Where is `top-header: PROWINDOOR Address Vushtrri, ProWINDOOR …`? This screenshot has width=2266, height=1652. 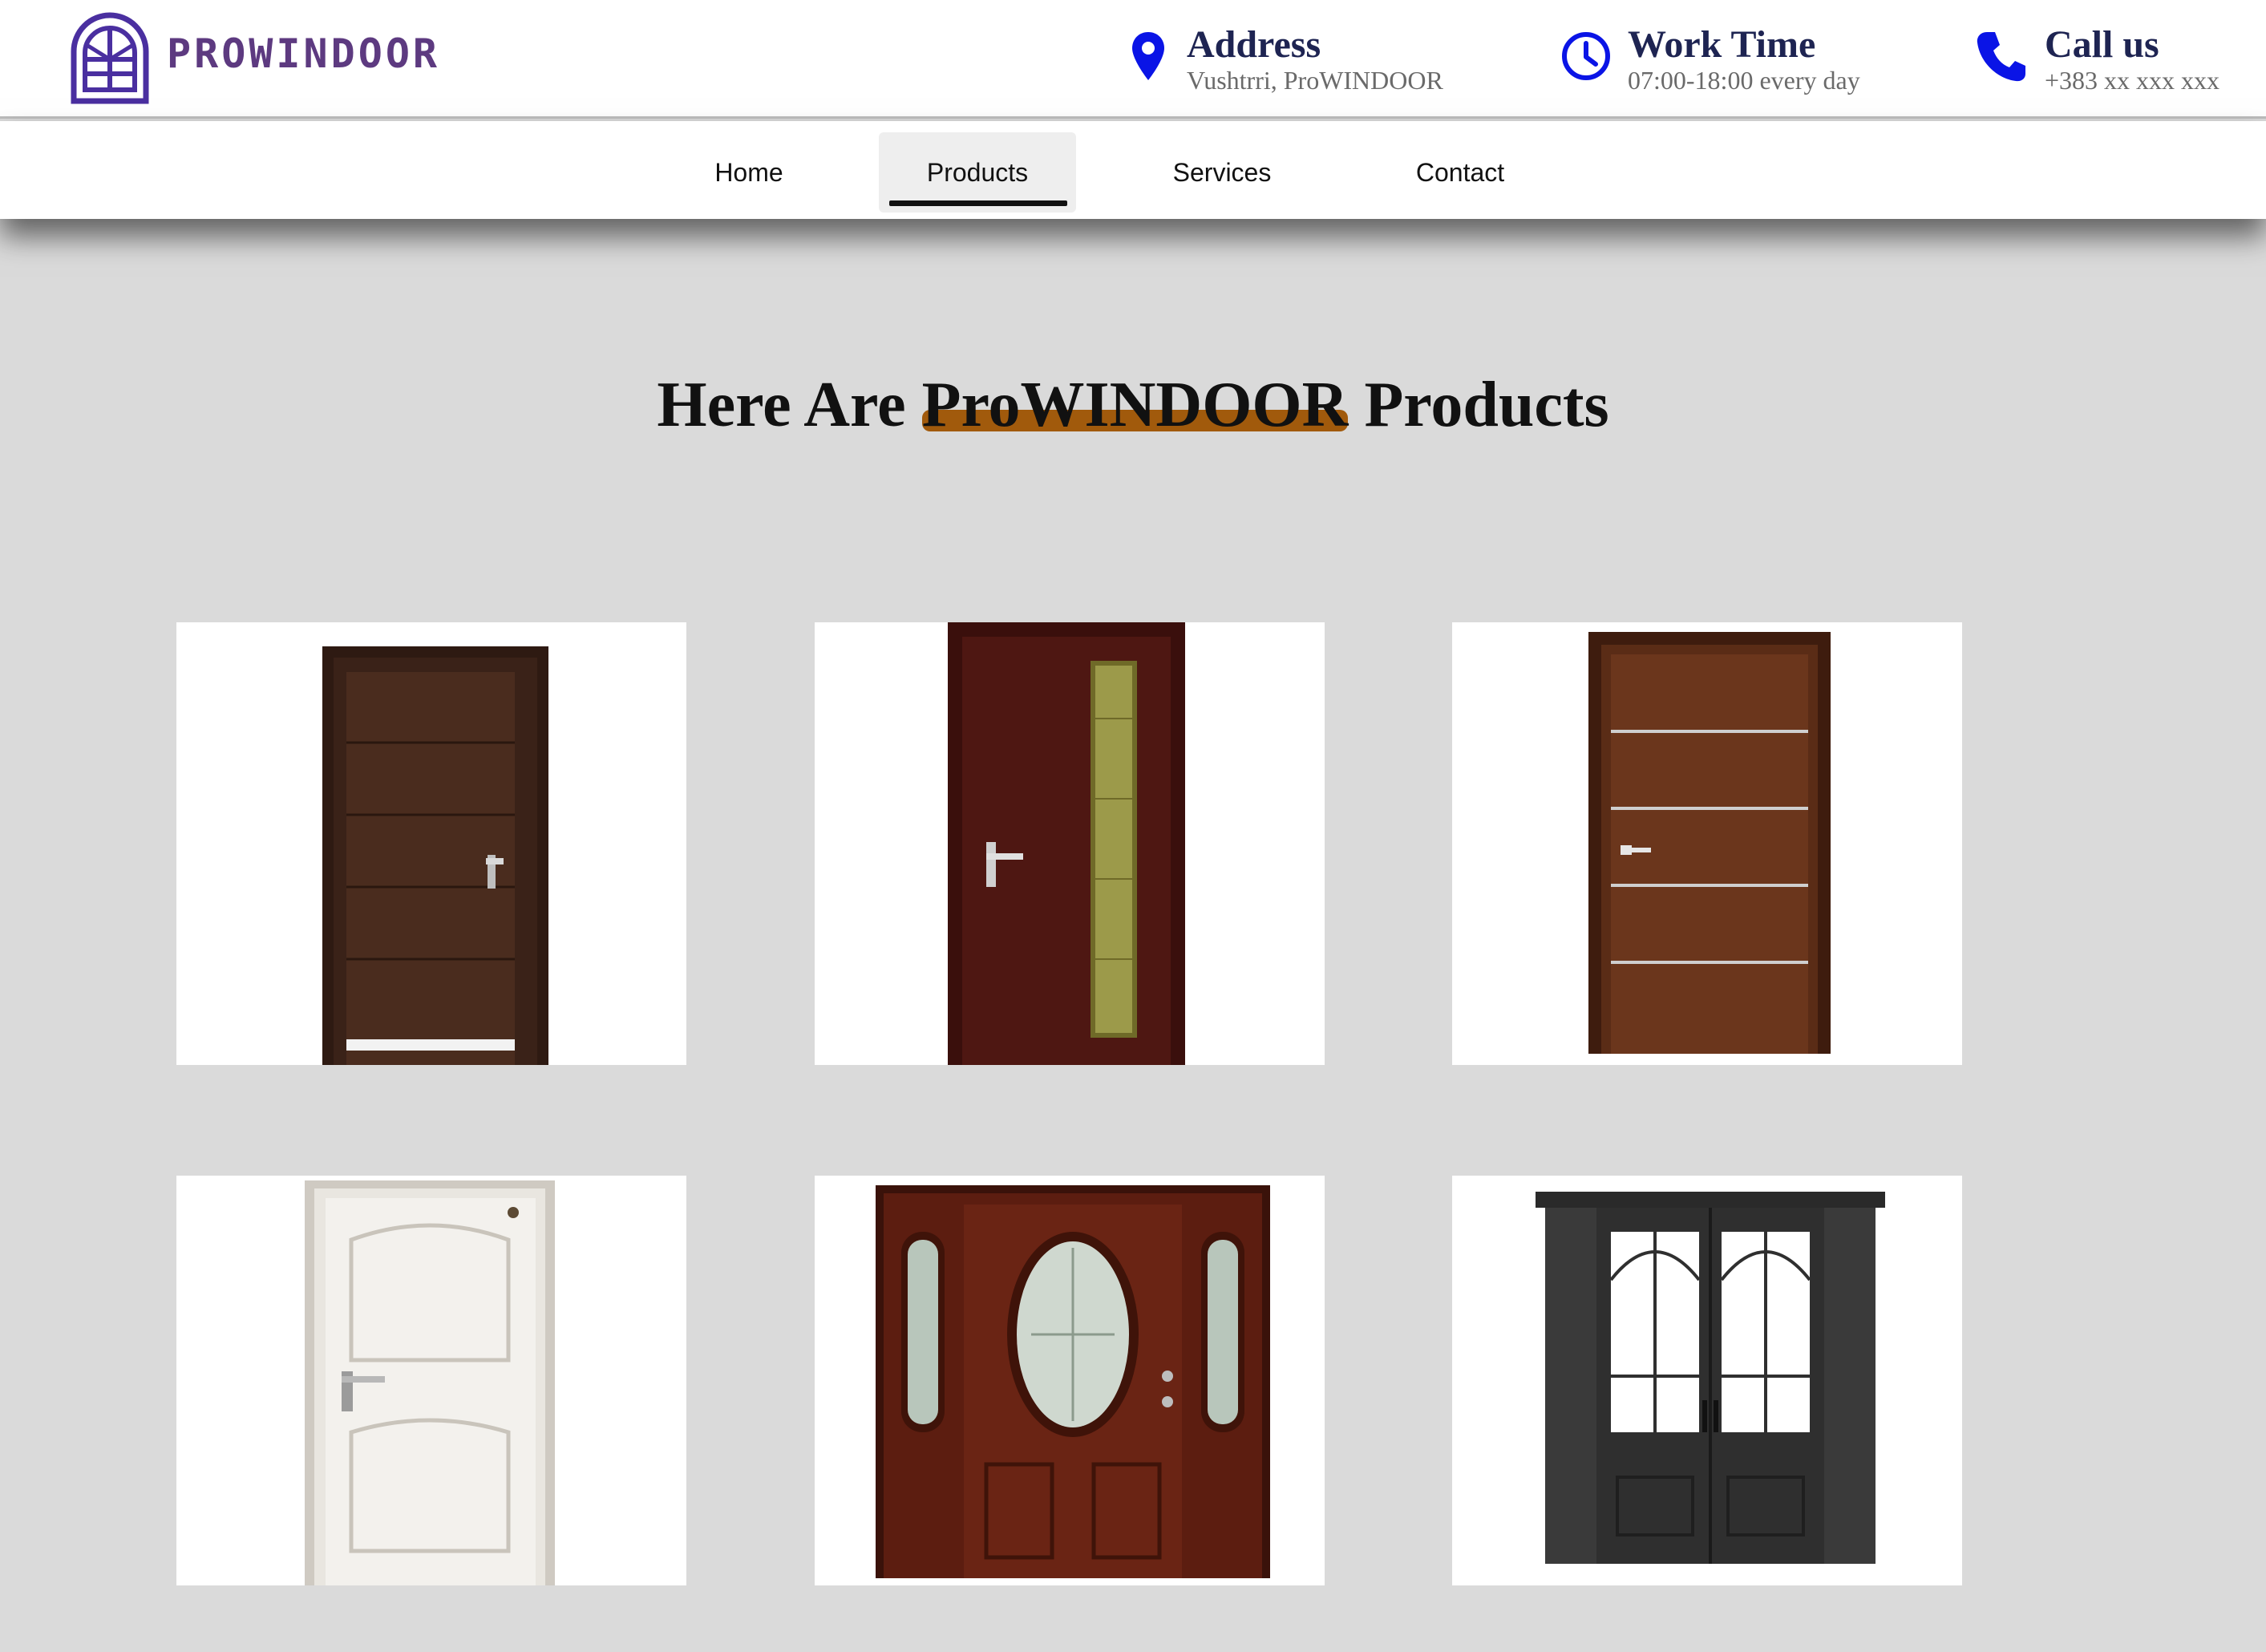 top-header: PROWINDOOR Address Vushtrri, ProWINDOOR … is located at coordinates (1133, 59).